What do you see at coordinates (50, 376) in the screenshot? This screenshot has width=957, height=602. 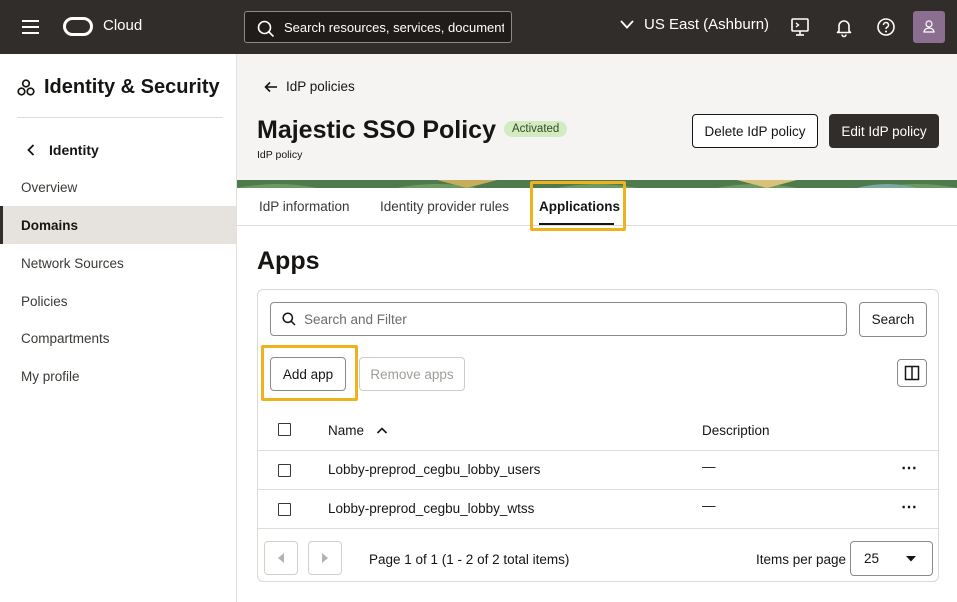 I see `sidebar-item-label: My profile` at bounding box center [50, 376].